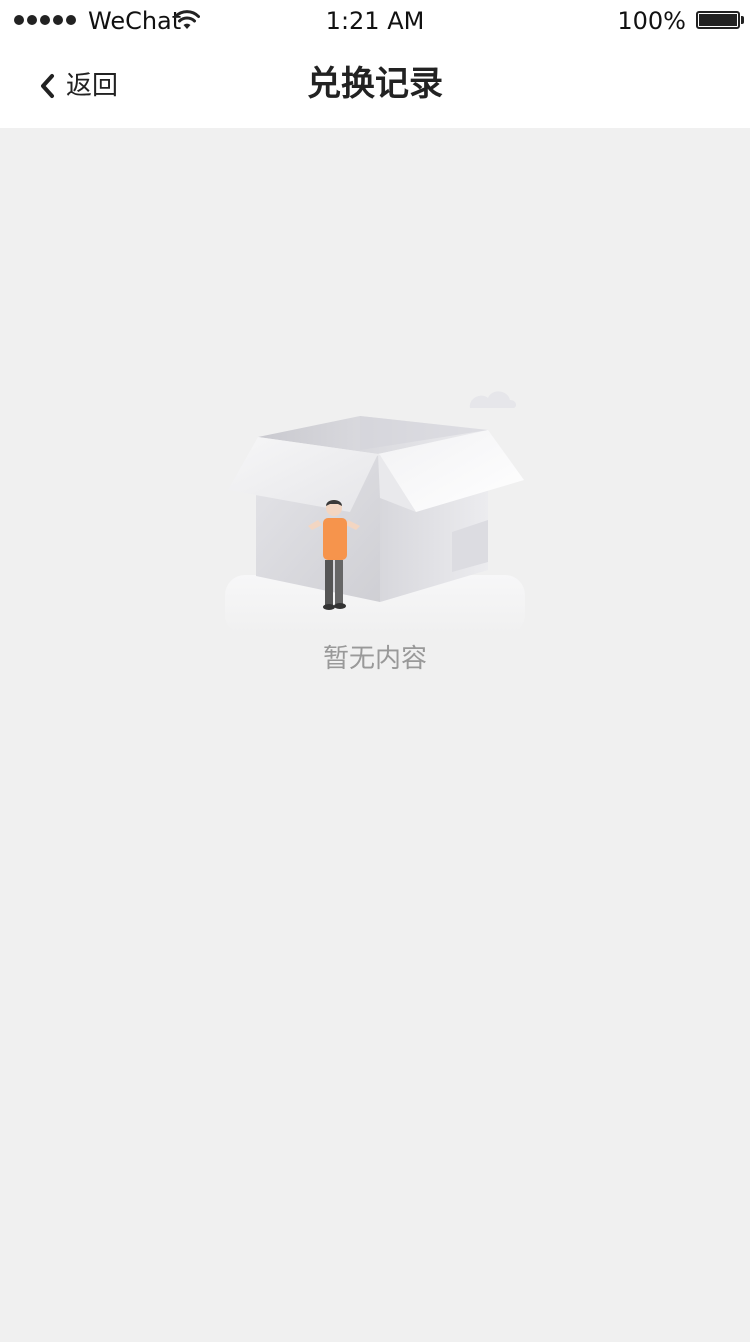 This screenshot has width=750, height=1342. Describe the element at coordinates (742, 20) in the screenshot. I see `battery-cap` at that location.